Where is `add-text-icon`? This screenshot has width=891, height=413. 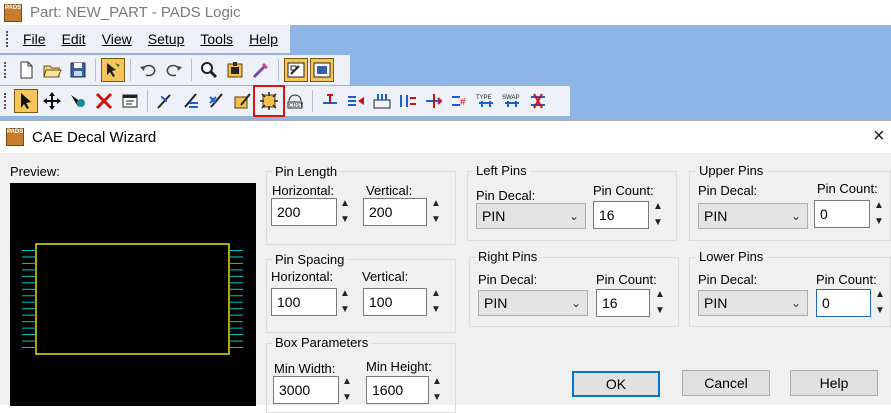 add-text-icon is located at coordinates (191, 101).